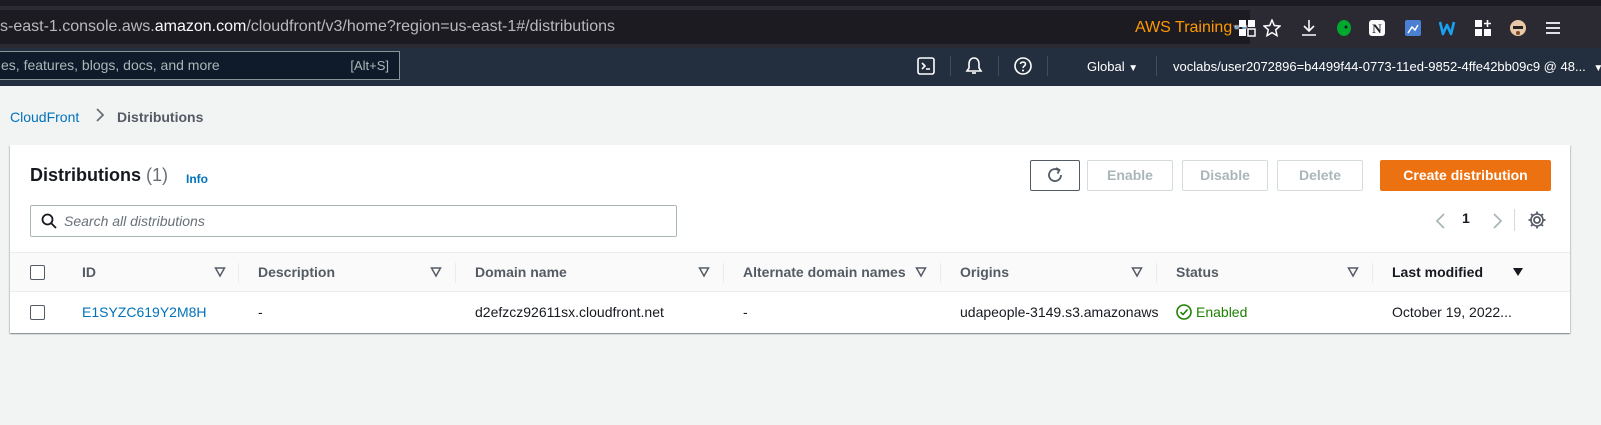 Image resolution: width=1601 pixels, height=425 pixels. Describe the element at coordinates (1518, 272) in the screenshot. I see `sort-descending-icon` at that location.